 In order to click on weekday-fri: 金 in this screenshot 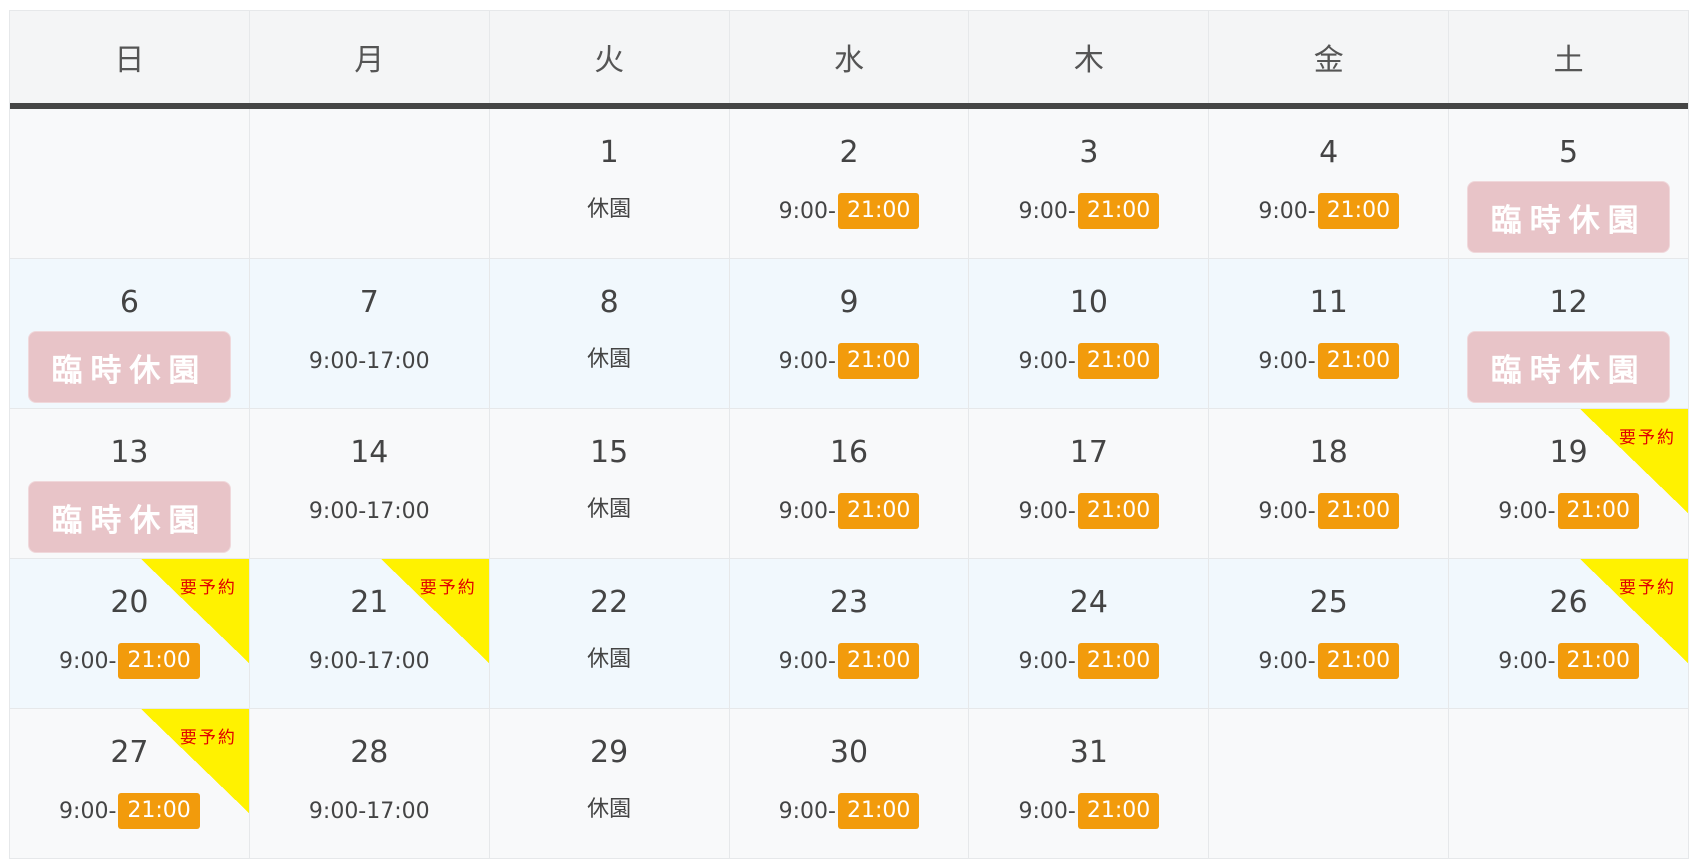, I will do `click(1329, 57)`.